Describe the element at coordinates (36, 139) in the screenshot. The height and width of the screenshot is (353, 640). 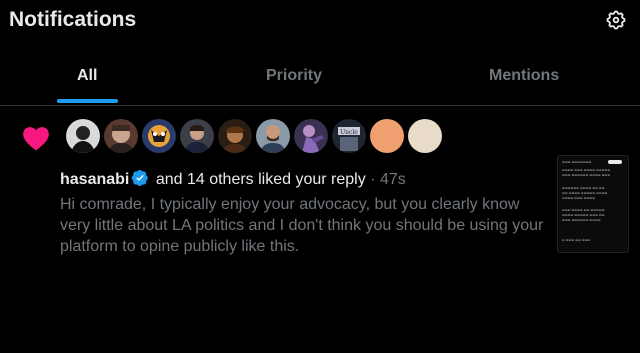
I see `heart-icon` at that location.